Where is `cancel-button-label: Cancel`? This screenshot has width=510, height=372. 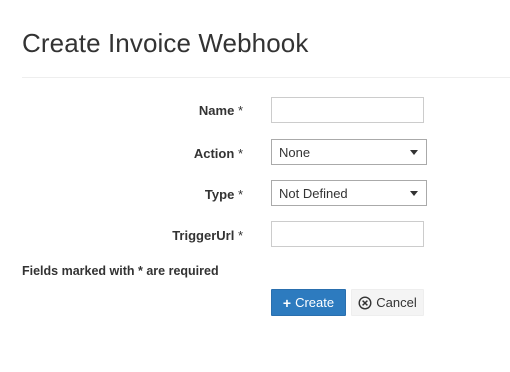 cancel-button-label: Cancel is located at coordinates (396, 302).